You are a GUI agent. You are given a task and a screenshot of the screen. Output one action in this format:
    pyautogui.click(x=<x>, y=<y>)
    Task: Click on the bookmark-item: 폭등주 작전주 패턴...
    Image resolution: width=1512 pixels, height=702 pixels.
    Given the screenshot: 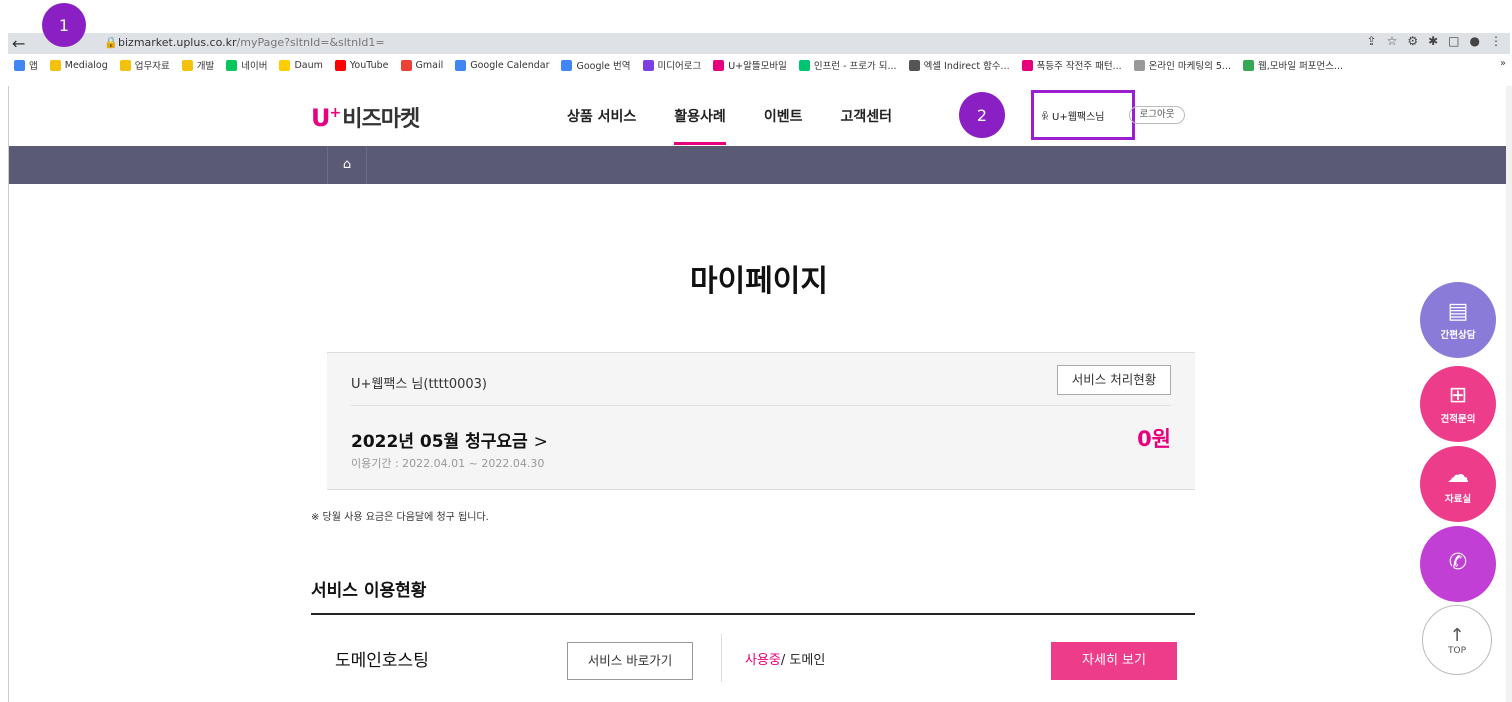 What is the action you would take?
    pyautogui.click(x=1071, y=65)
    